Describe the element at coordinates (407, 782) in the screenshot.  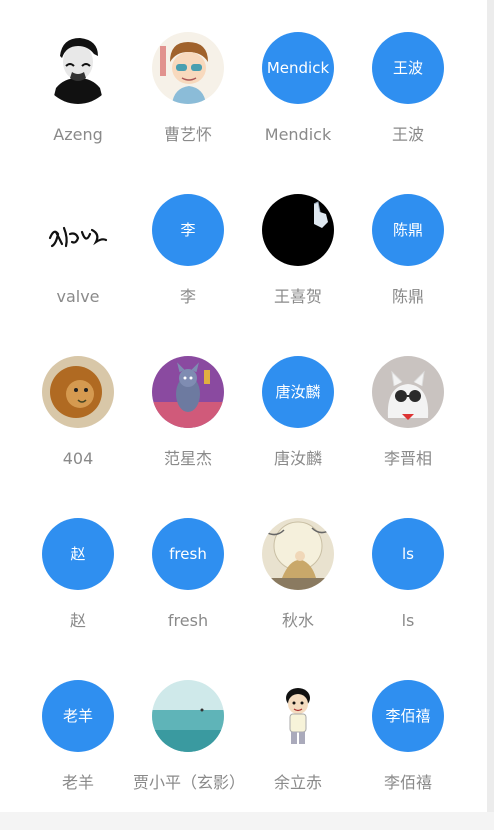
I see `contact-name: 李佰禧` at that location.